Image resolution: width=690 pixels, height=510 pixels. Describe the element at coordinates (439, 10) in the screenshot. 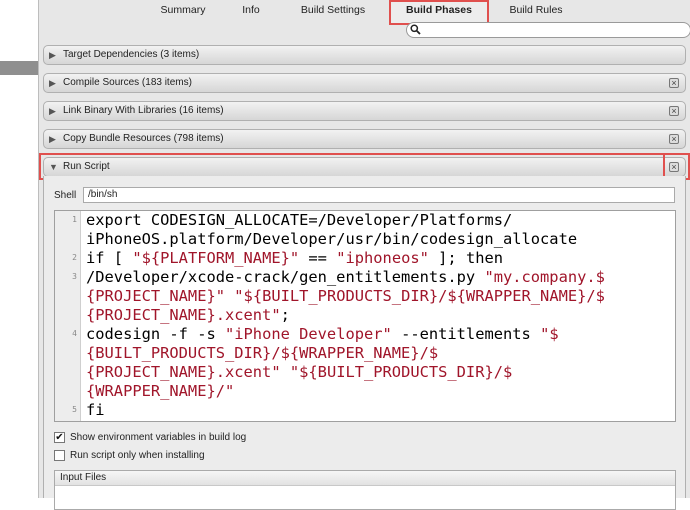

I see `tab-build-phases: Build Phases` at that location.